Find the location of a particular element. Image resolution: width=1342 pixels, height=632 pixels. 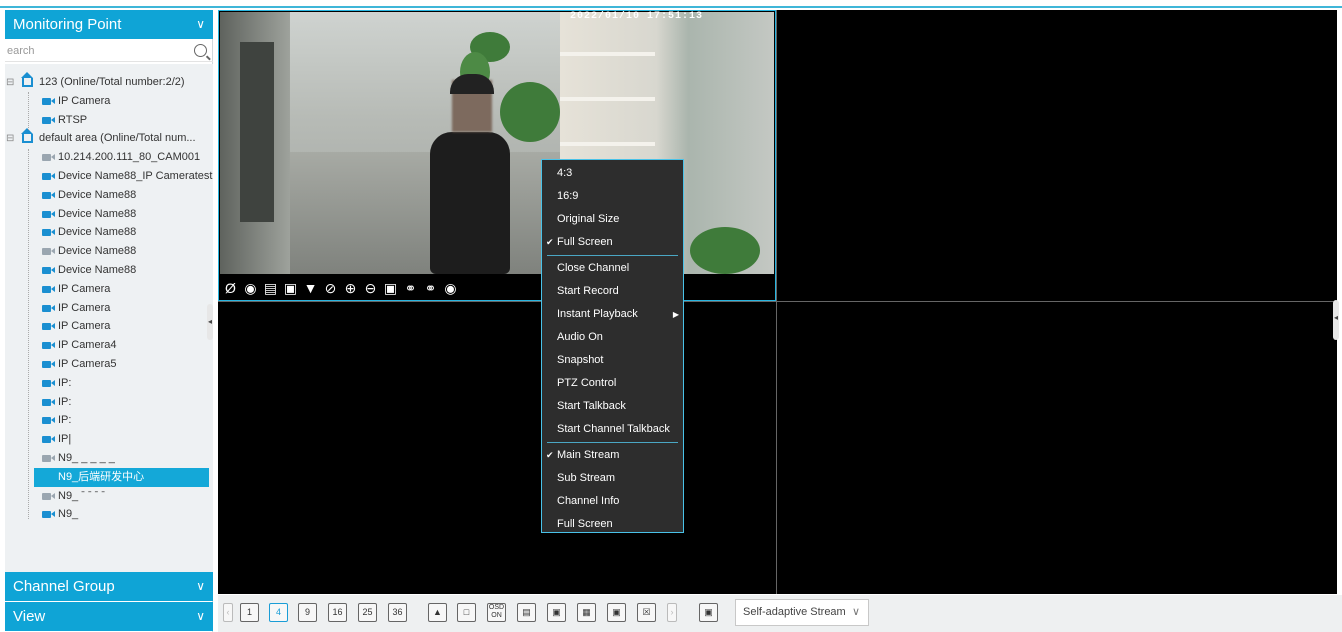

layout-36-button: 36 is located at coordinates (397, 612).